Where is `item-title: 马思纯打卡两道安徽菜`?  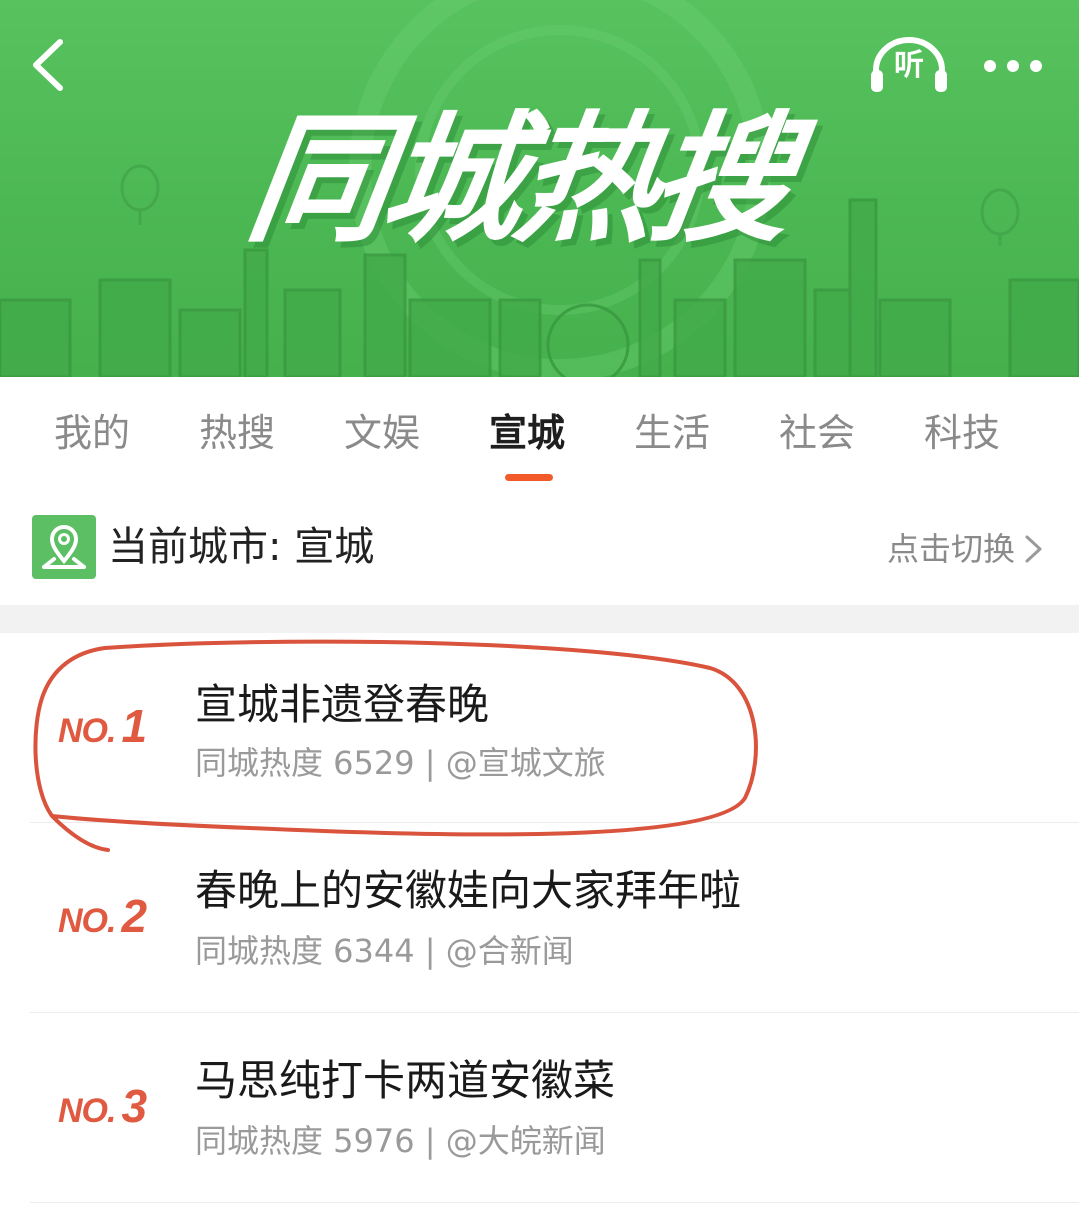 item-title: 马思纯打卡两道安徽菜 is located at coordinates (405, 1080).